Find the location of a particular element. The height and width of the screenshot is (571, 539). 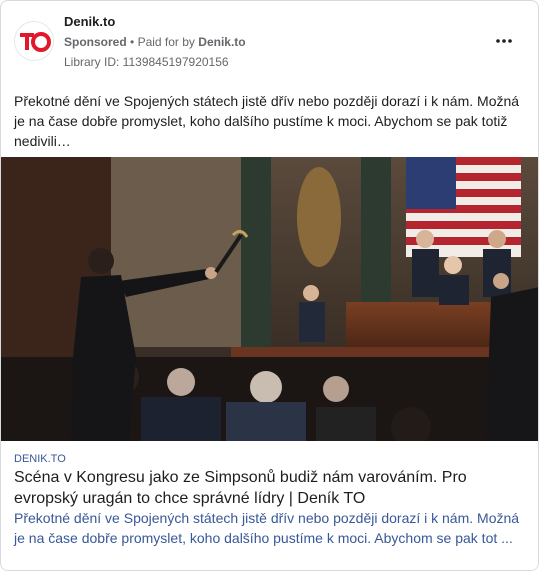

page-name: Denik.to is located at coordinates (89, 21).